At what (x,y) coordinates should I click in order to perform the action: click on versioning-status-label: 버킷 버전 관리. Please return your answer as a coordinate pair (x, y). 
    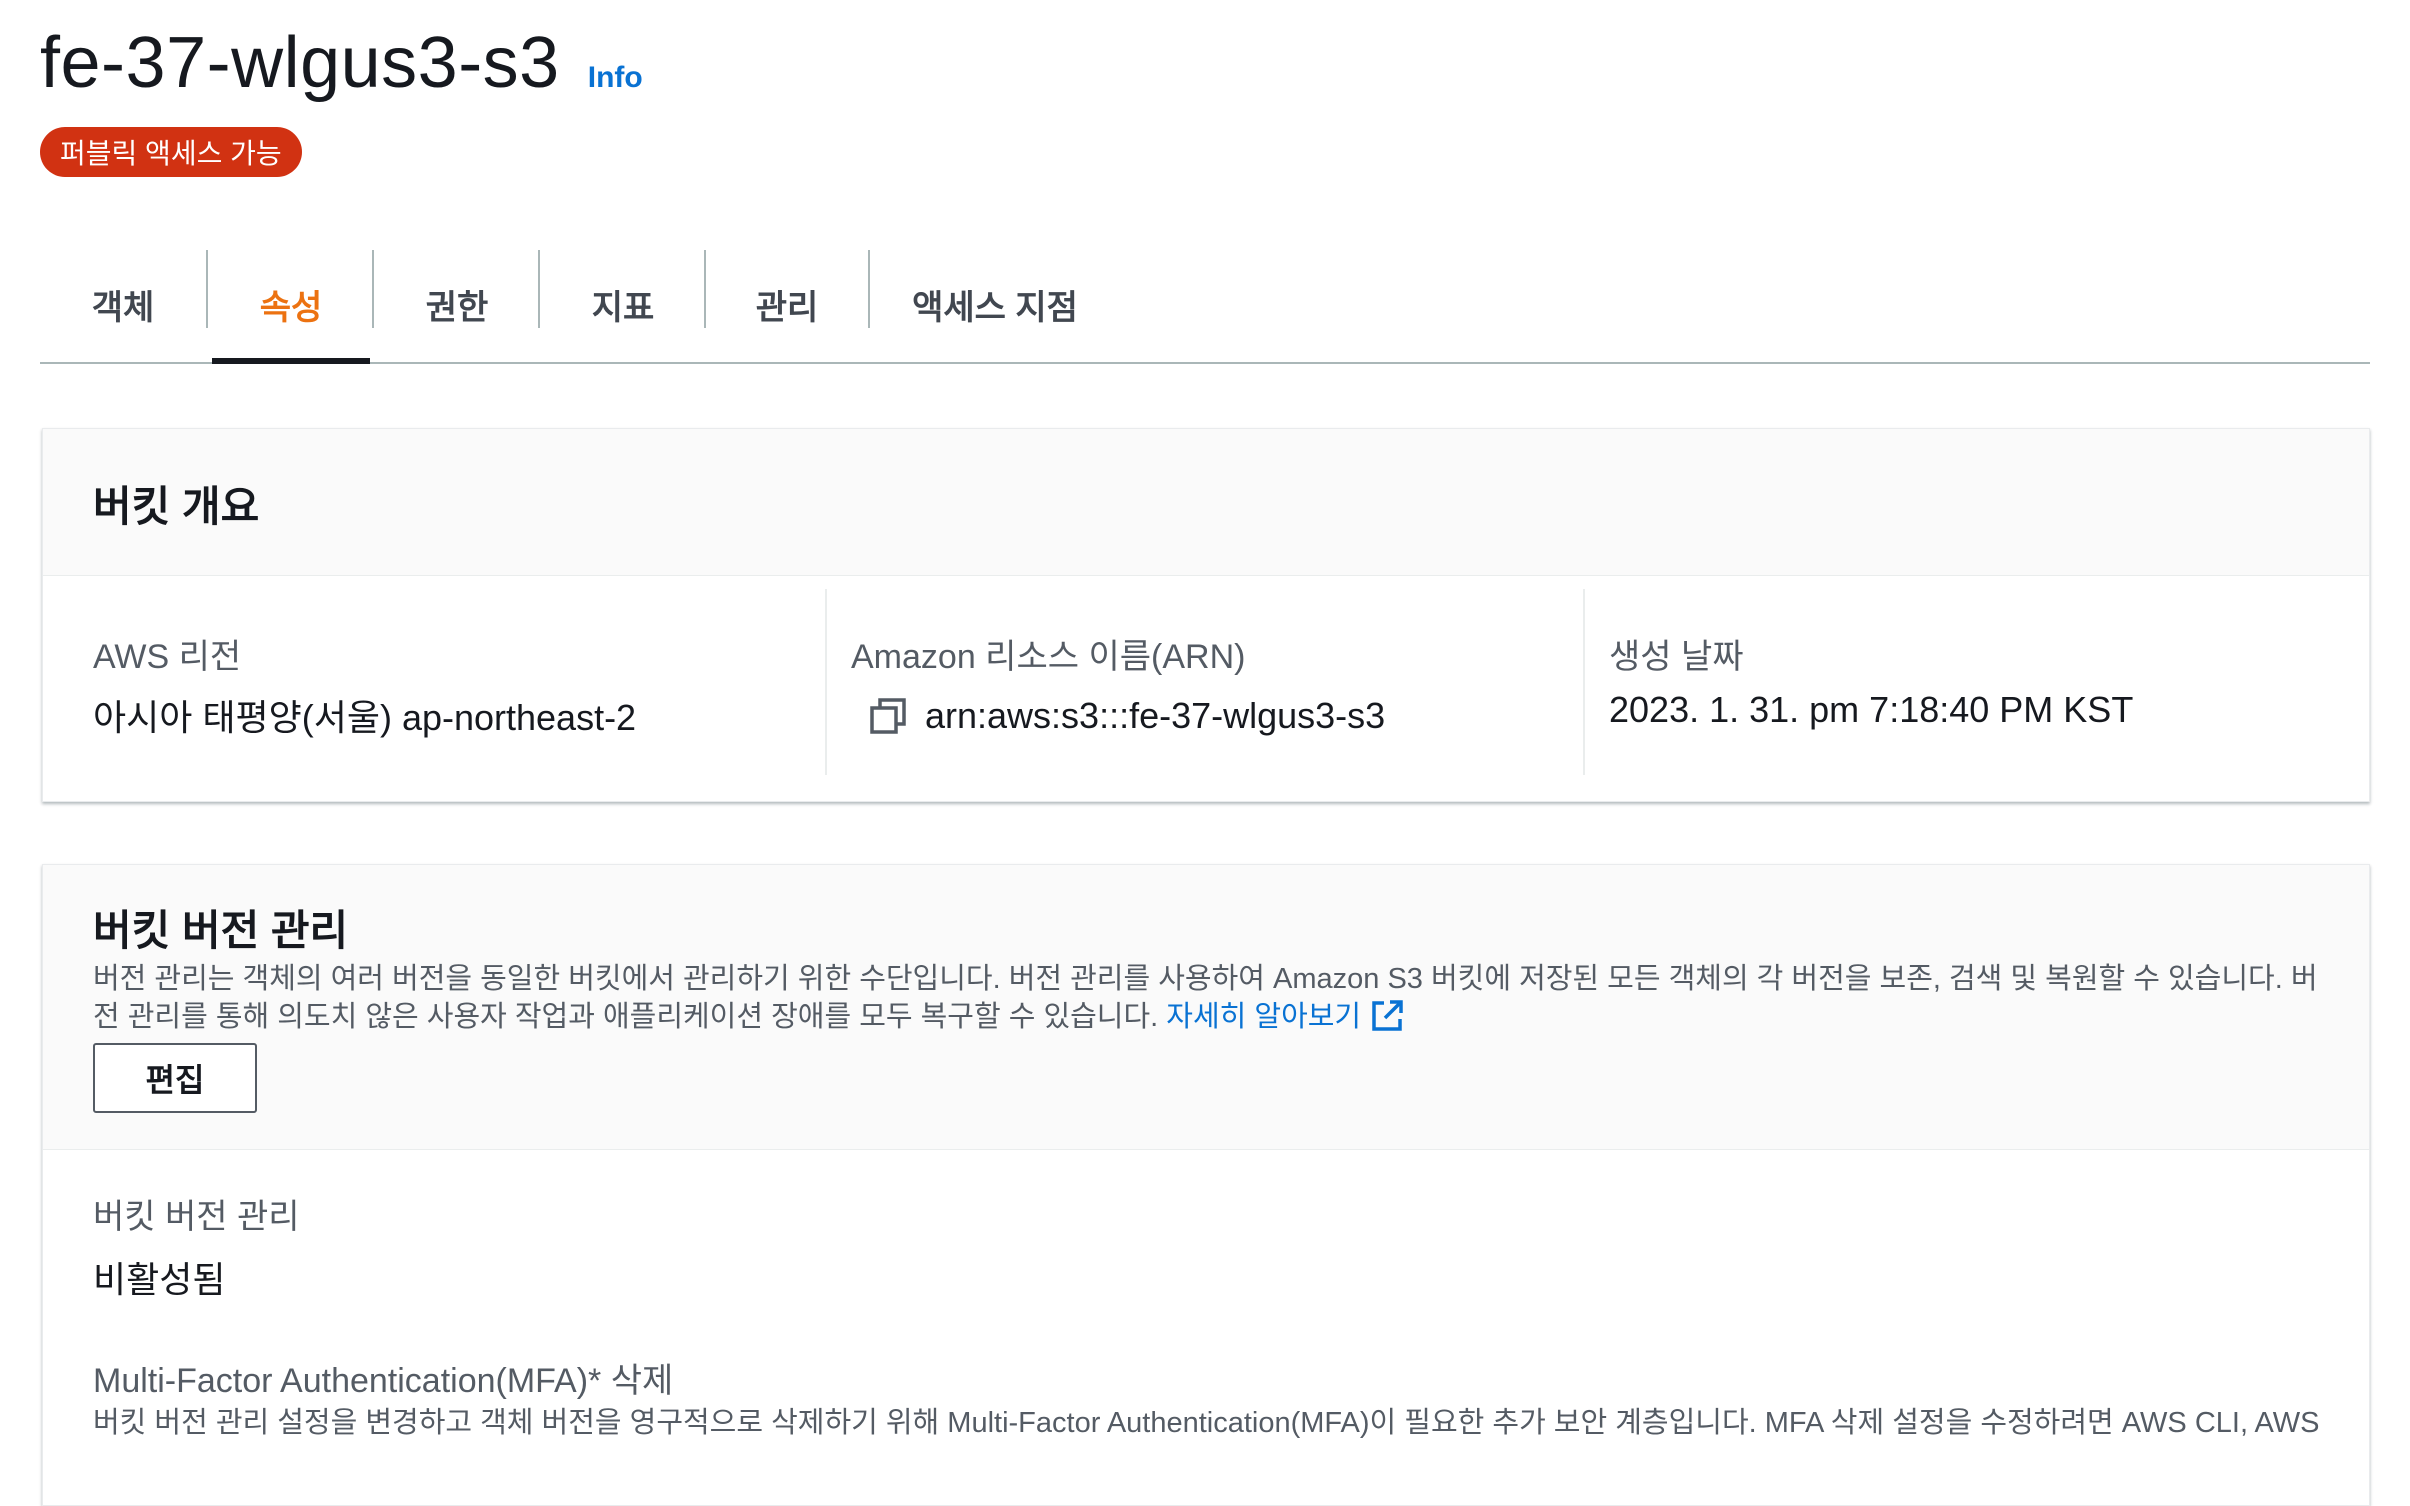
    Looking at the image, I should click on (196, 1217).